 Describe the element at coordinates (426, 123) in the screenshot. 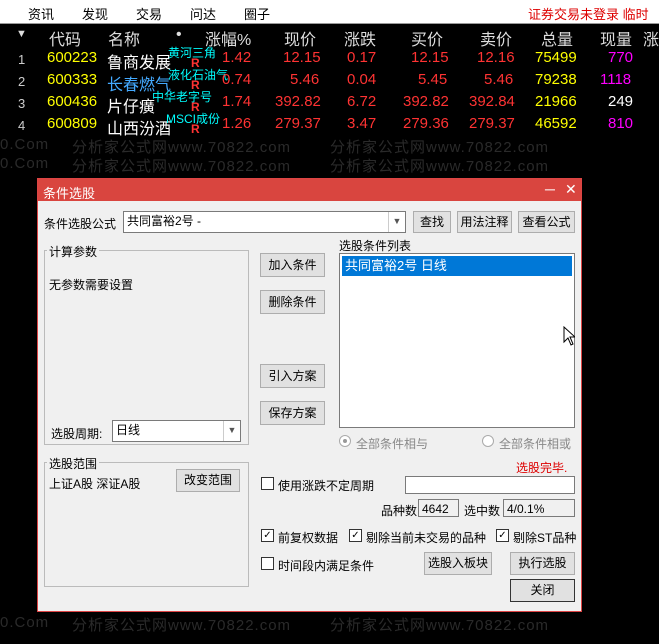

I see `bid-value: 279.36` at that location.